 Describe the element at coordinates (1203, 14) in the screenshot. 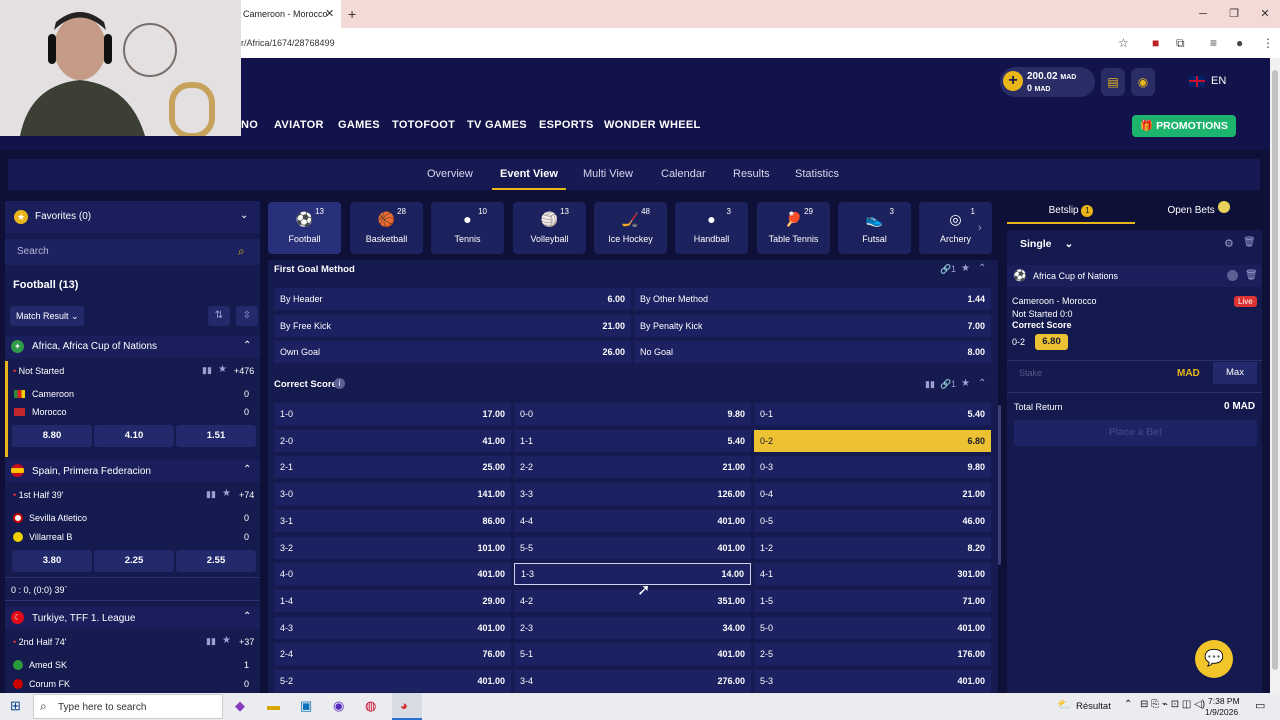

I see `minimize-icon: ─` at that location.